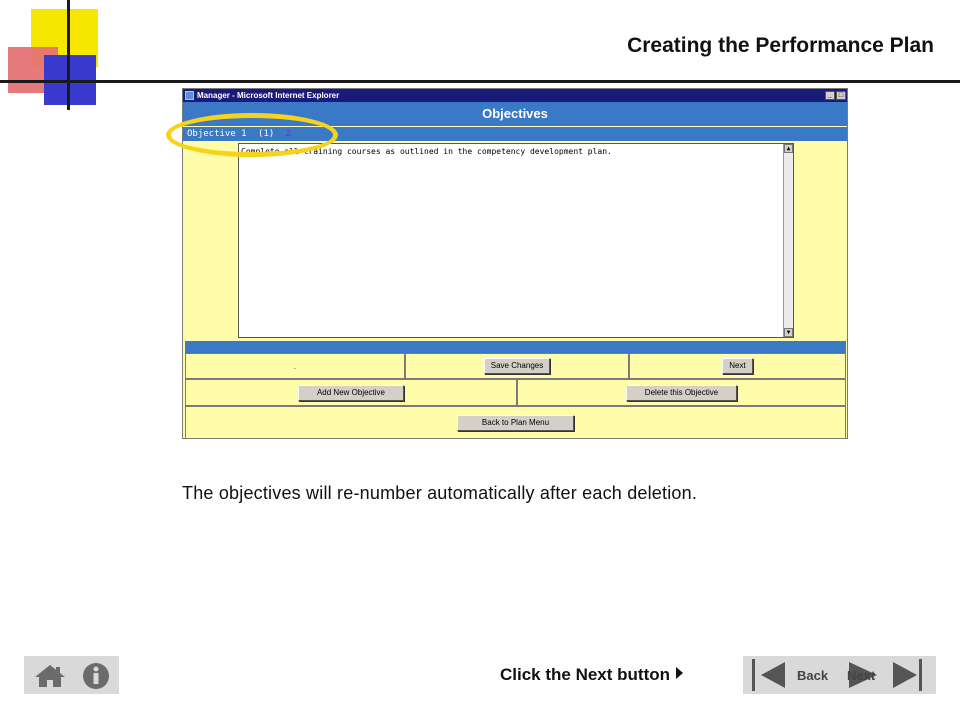 The image size is (960, 720). I want to click on ie-icon, so click(189, 95).